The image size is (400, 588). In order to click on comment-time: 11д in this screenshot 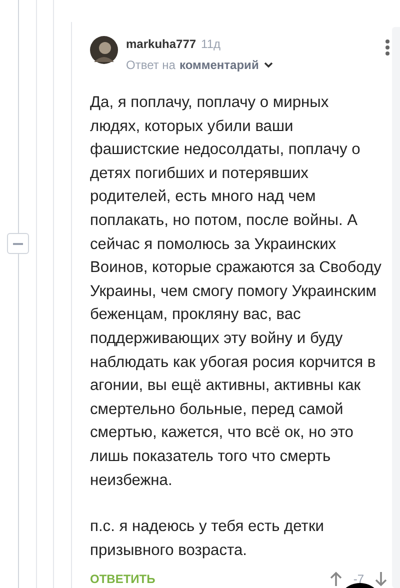, I will do `click(211, 44)`.